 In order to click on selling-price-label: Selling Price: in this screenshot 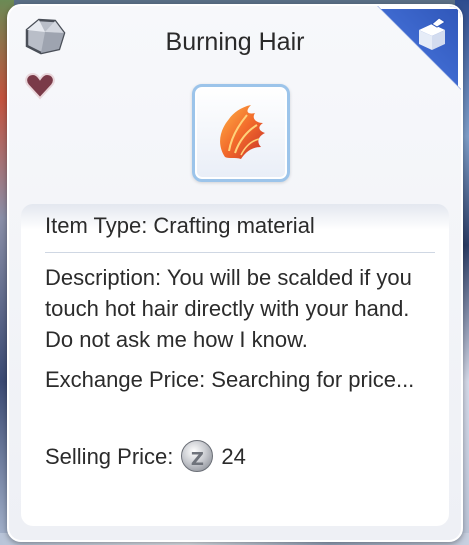, I will do `click(109, 456)`.